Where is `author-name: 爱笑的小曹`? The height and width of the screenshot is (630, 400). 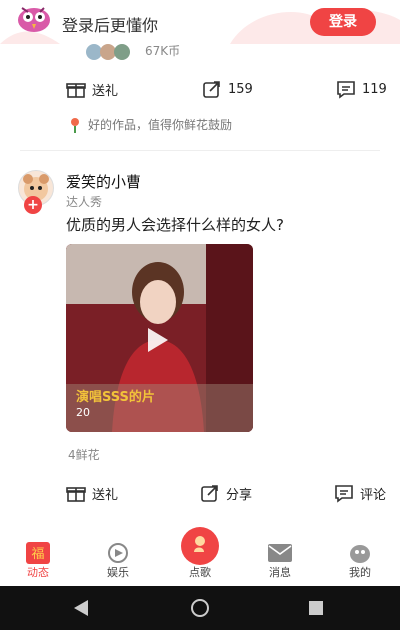 author-name: 爱笑的小曹 is located at coordinates (103, 181).